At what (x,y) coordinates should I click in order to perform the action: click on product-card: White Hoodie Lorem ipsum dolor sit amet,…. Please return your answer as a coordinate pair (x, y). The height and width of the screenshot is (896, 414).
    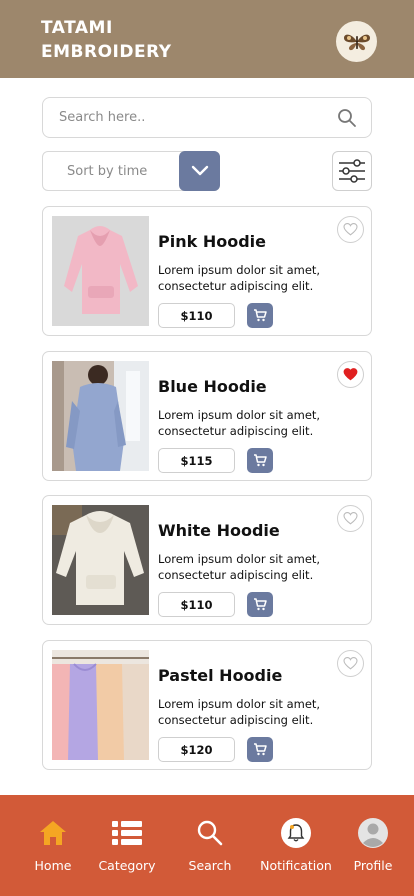
    Looking at the image, I should click on (207, 560).